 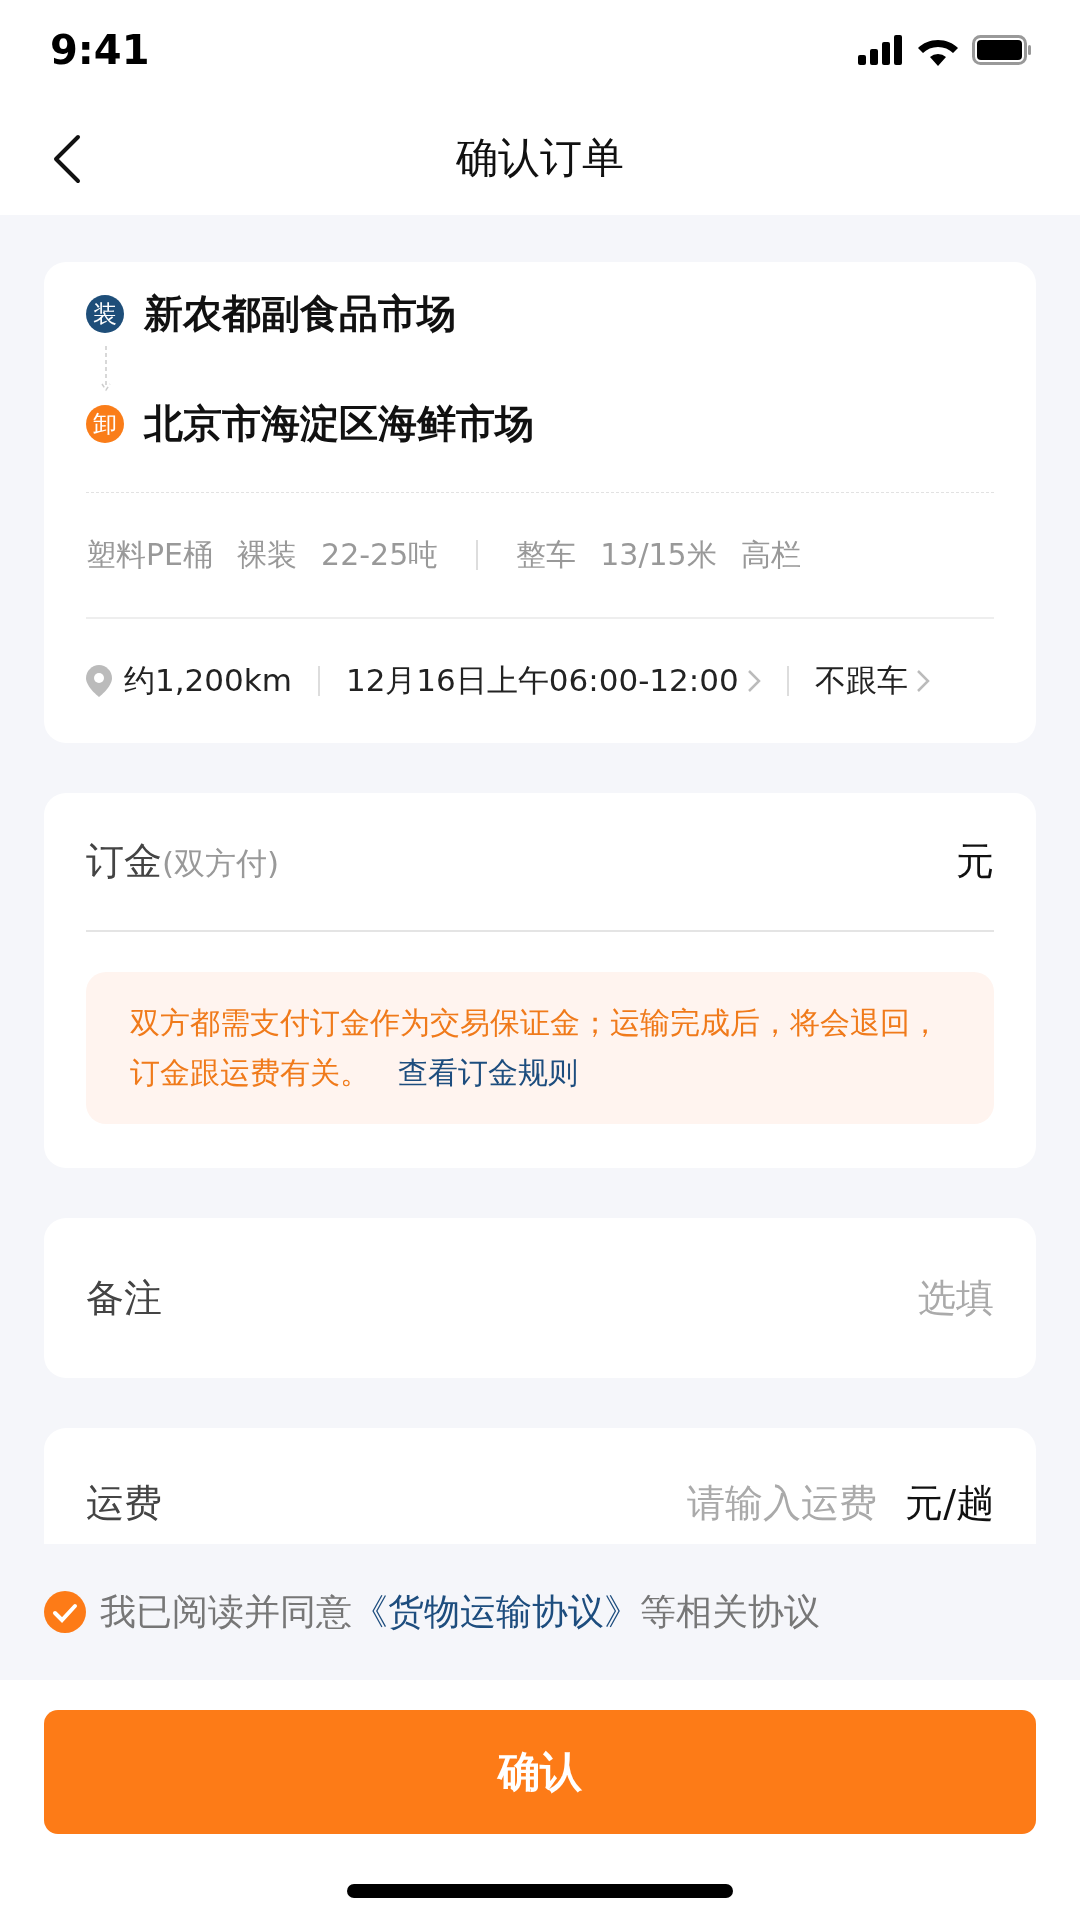 I want to click on route-connector-icon, so click(x=106, y=369).